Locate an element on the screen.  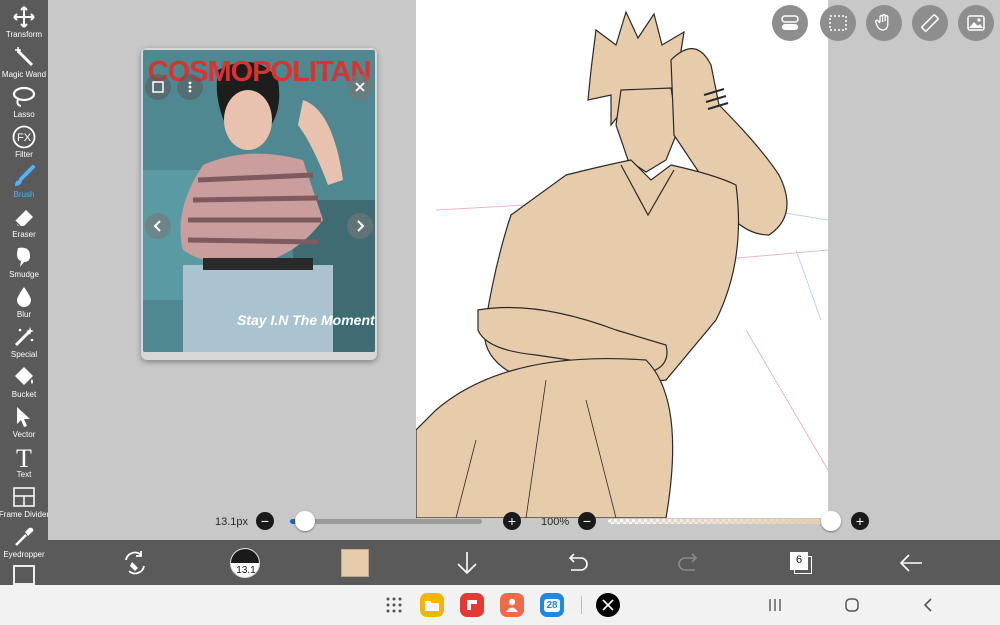
selection-button is located at coordinates (838, 23).